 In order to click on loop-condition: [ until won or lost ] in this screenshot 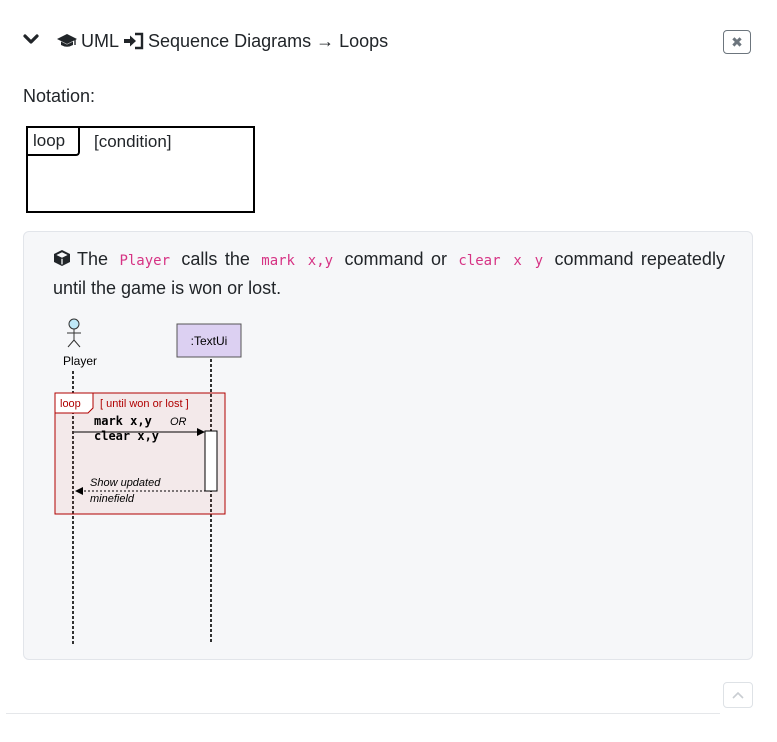, I will do `click(144, 404)`.